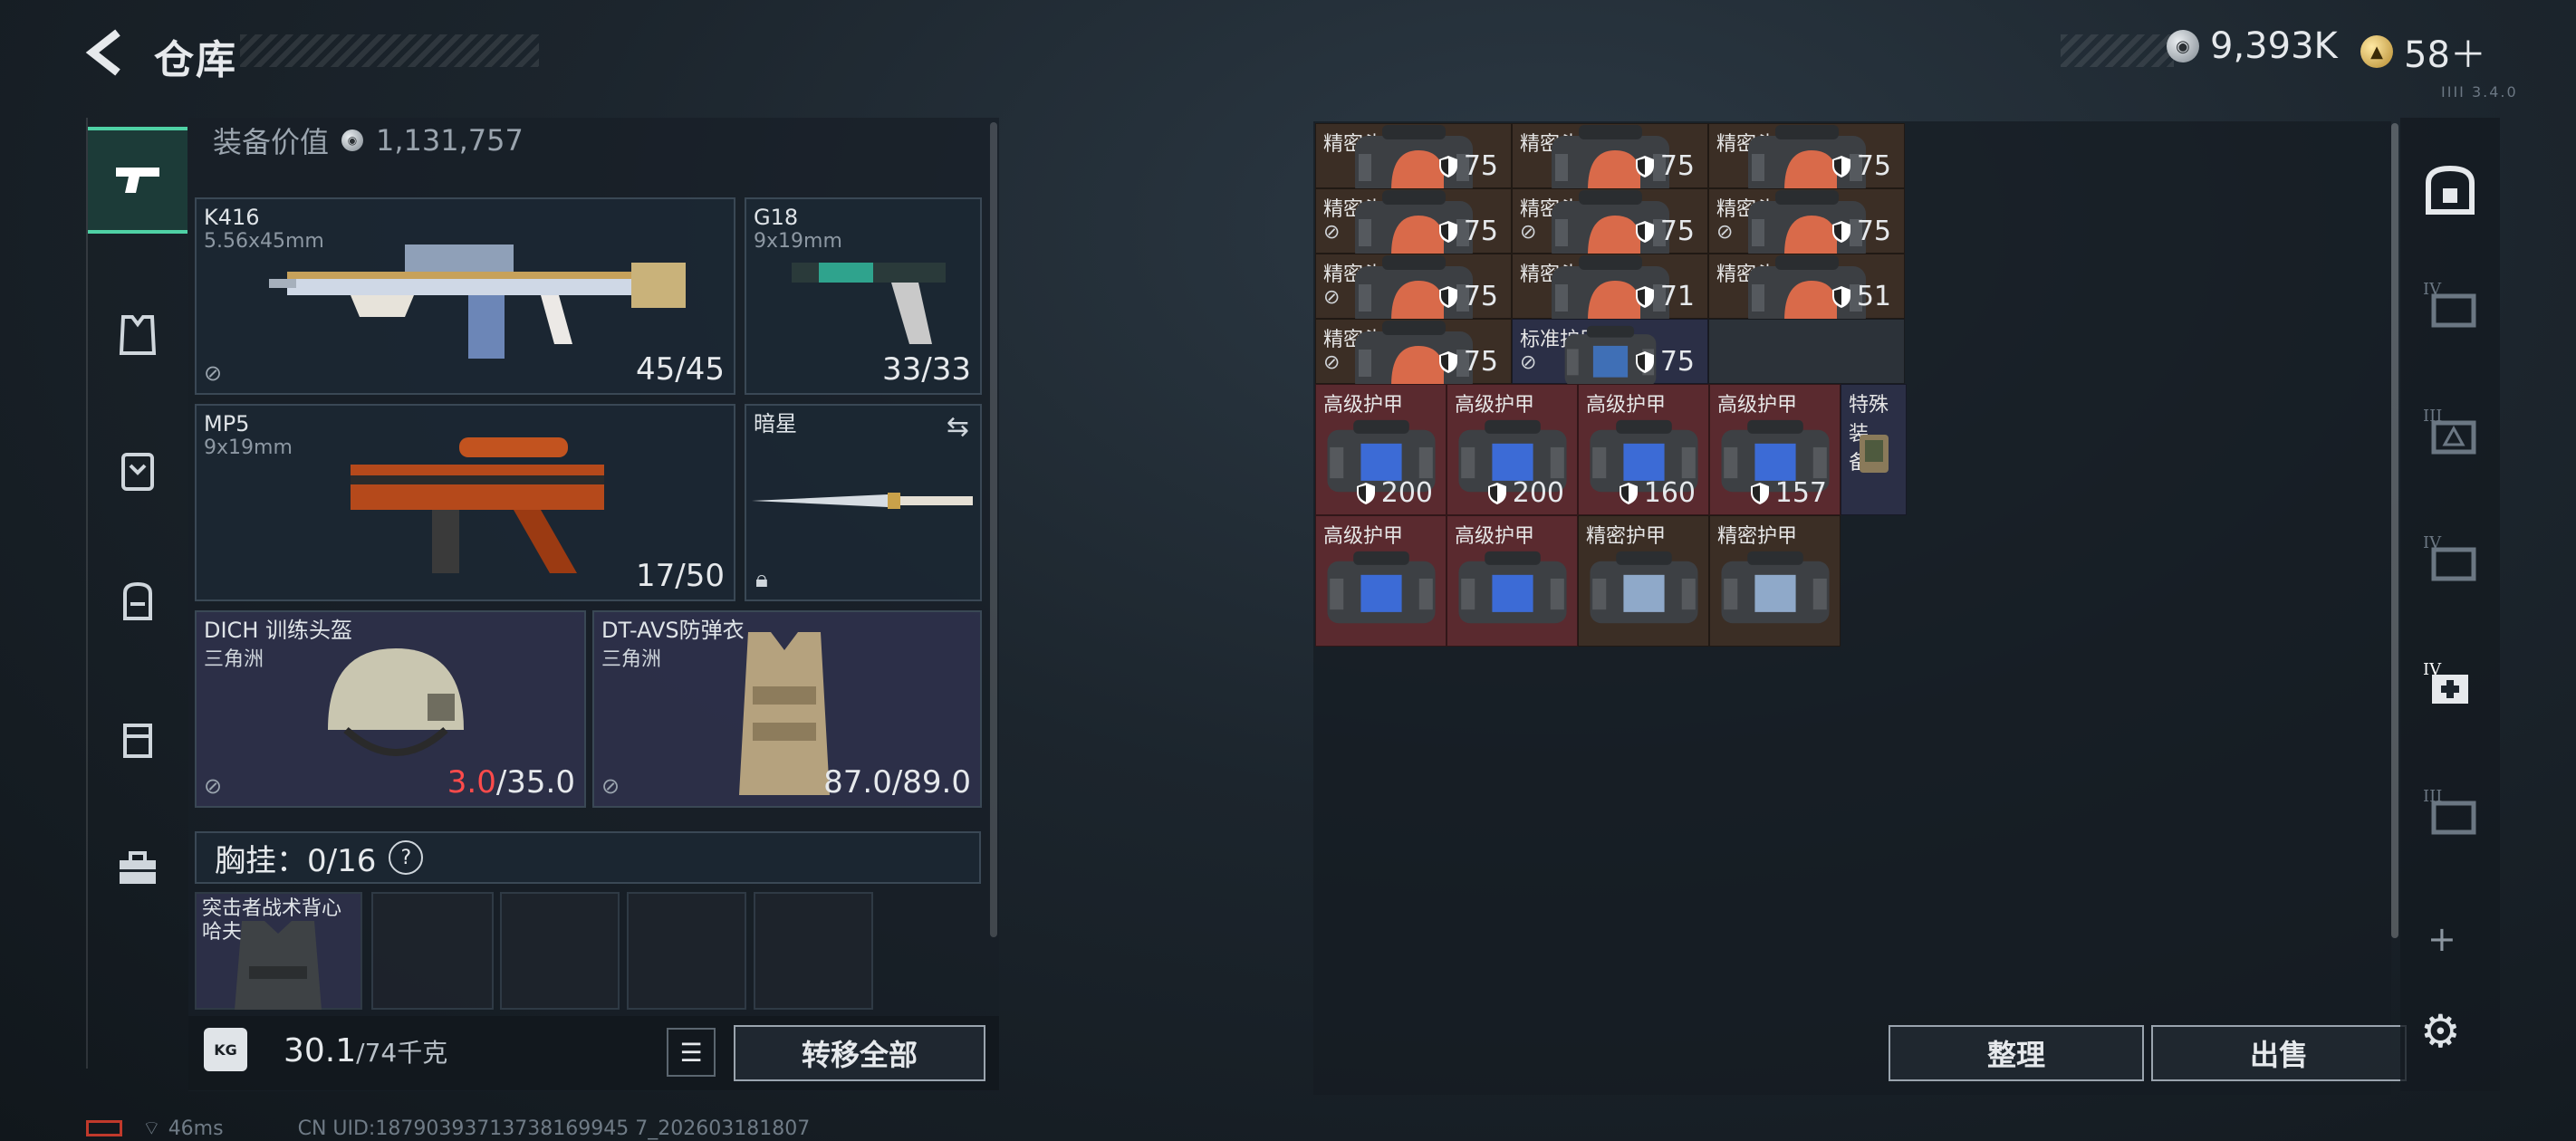 The width and height of the screenshot is (2576, 1141). What do you see at coordinates (232, 217) in the screenshot?
I see `weapon-name: K416` at bounding box center [232, 217].